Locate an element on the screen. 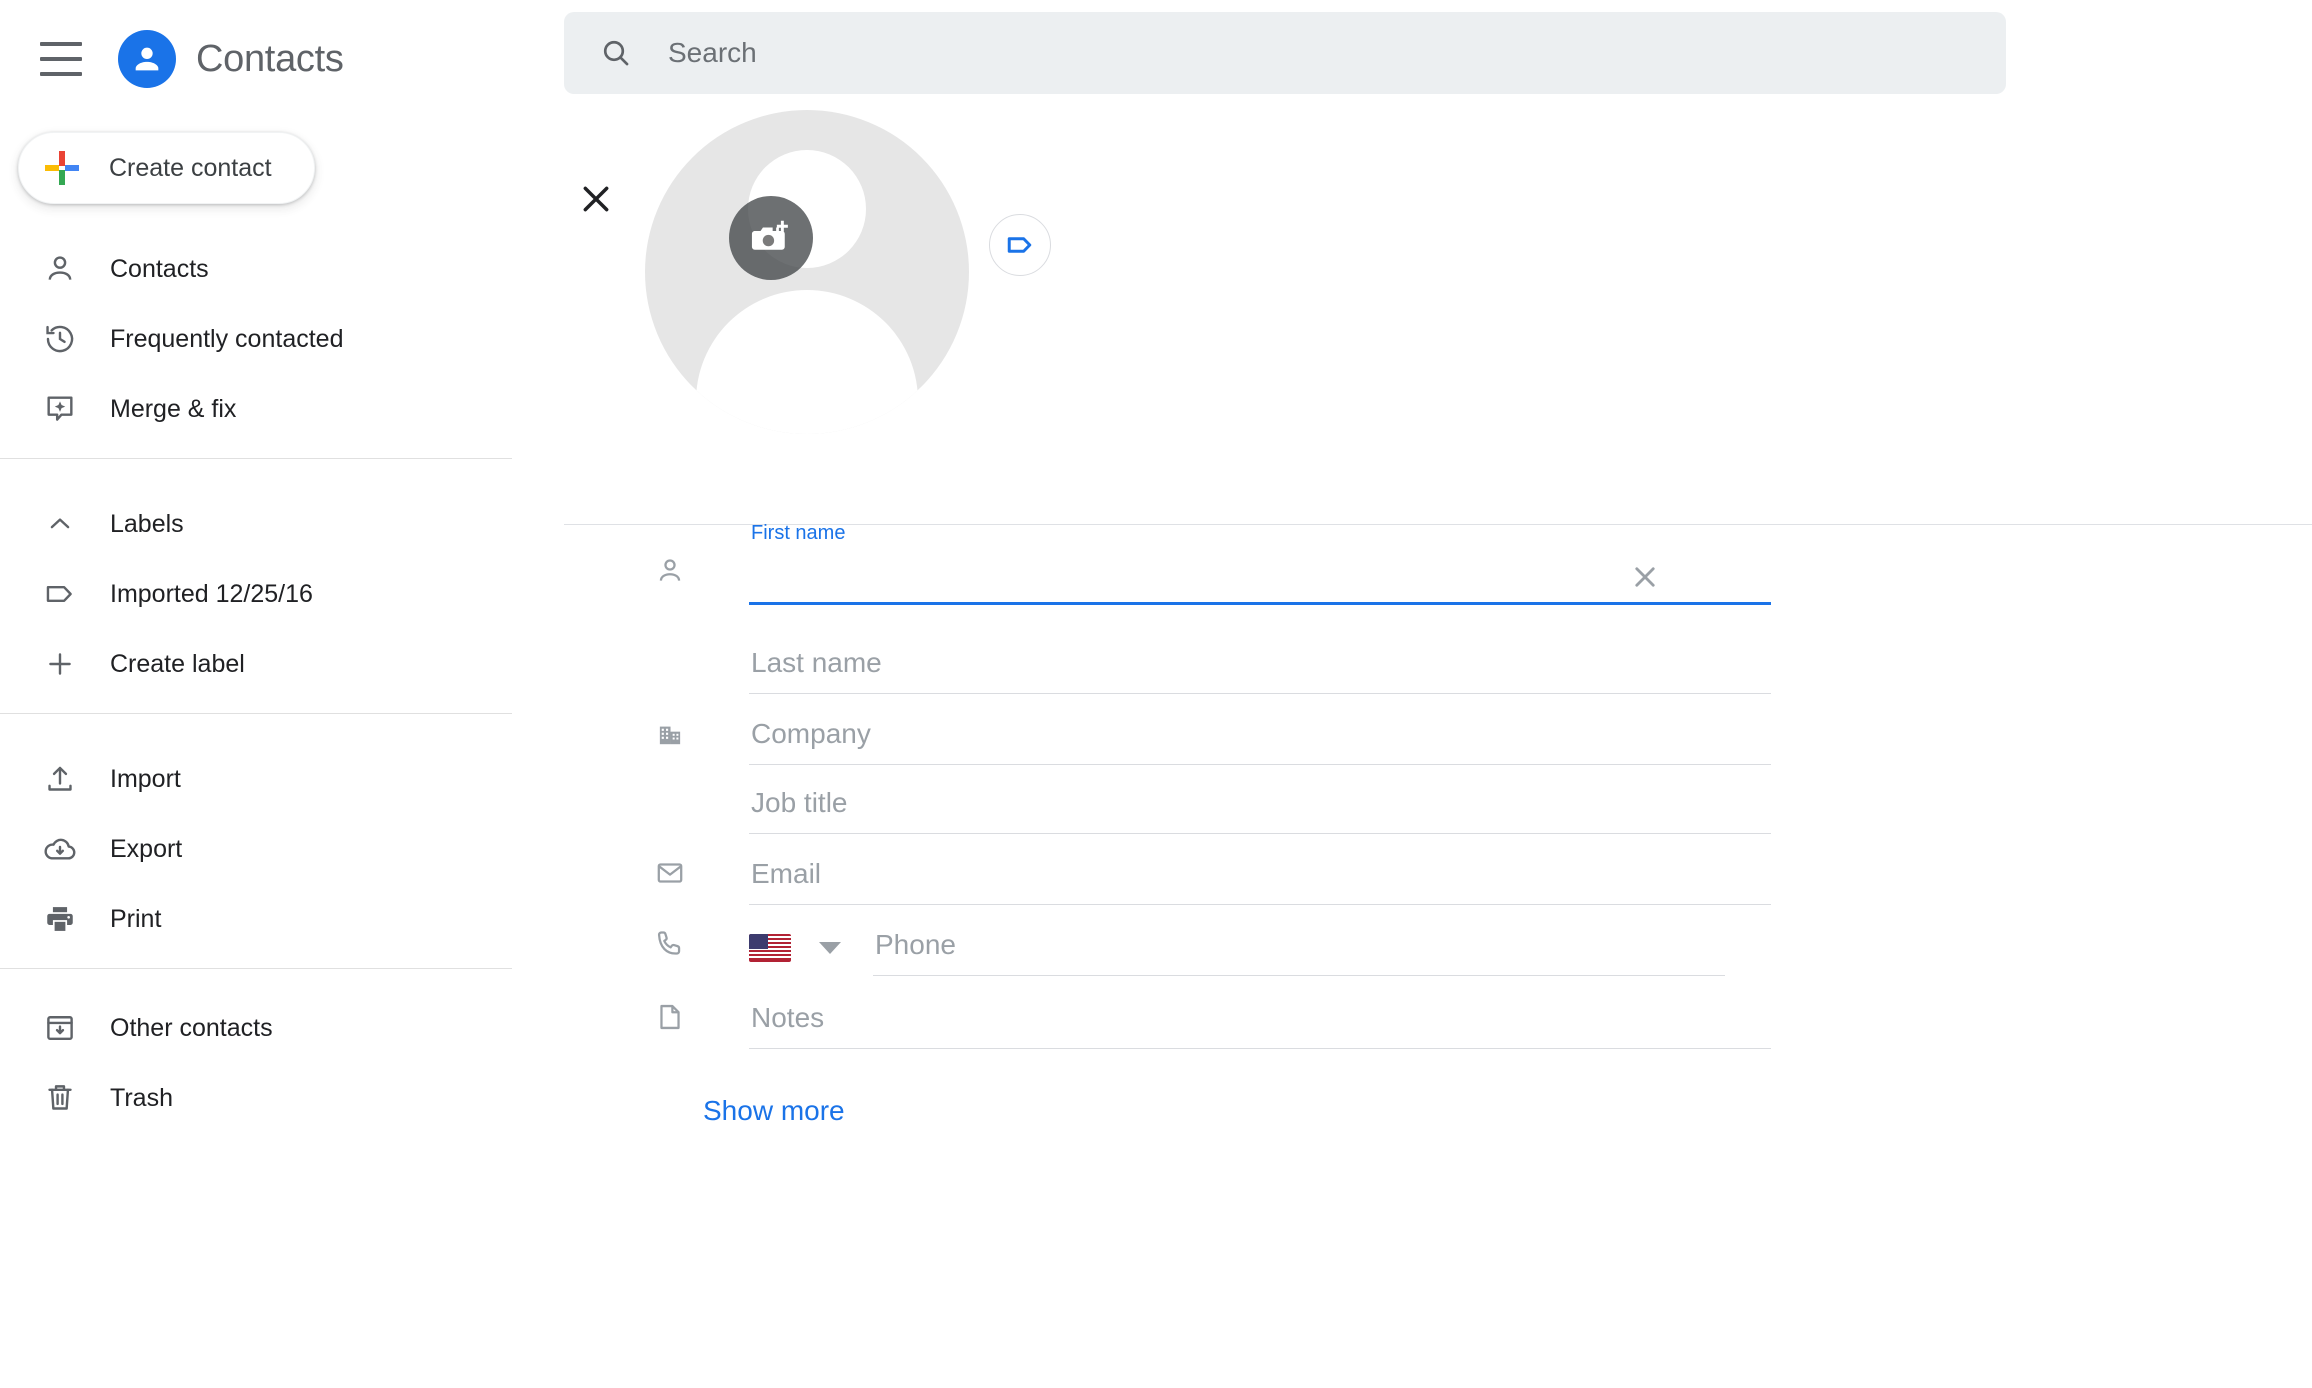 Image resolution: width=2312 pixels, height=1388 pixels. default-person-avatar-icon is located at coordinates (807, 272).